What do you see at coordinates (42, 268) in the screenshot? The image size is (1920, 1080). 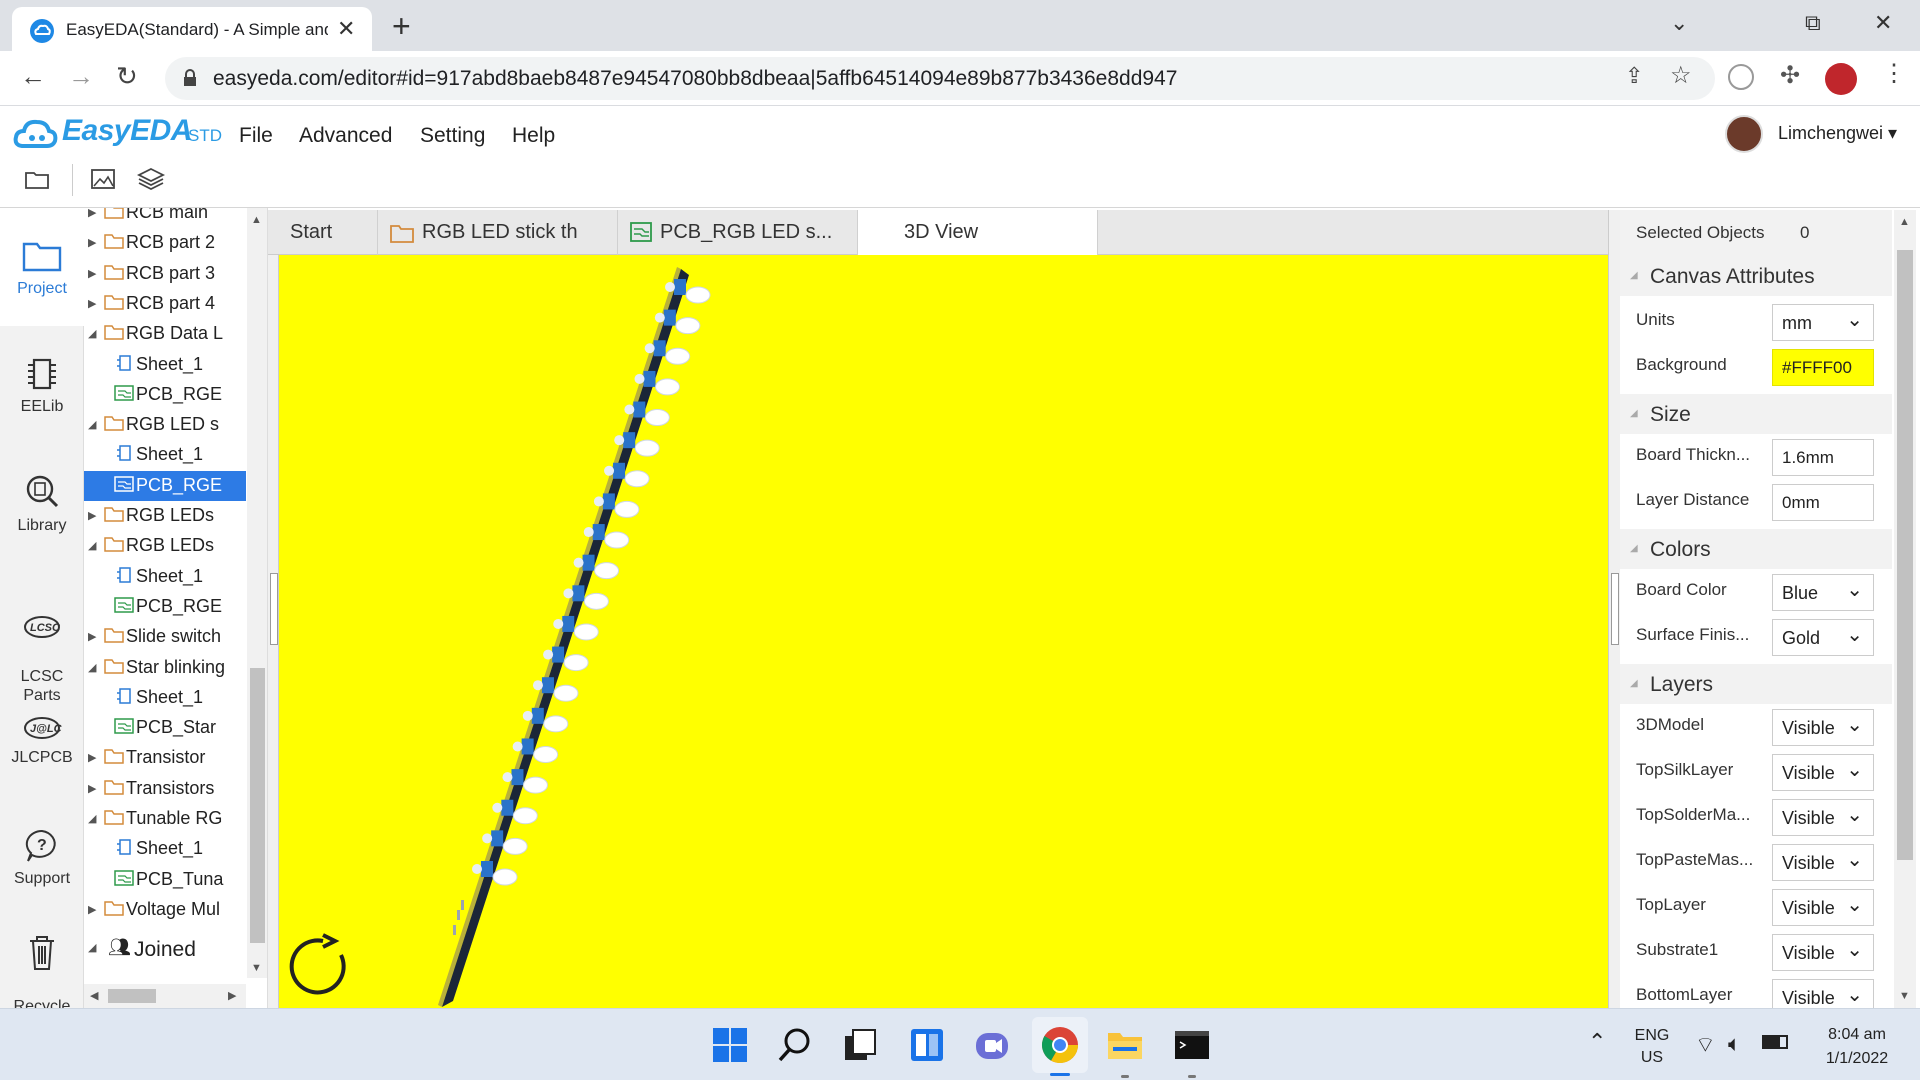 I see `nav-project: Project` at bounding box center [42, 268].